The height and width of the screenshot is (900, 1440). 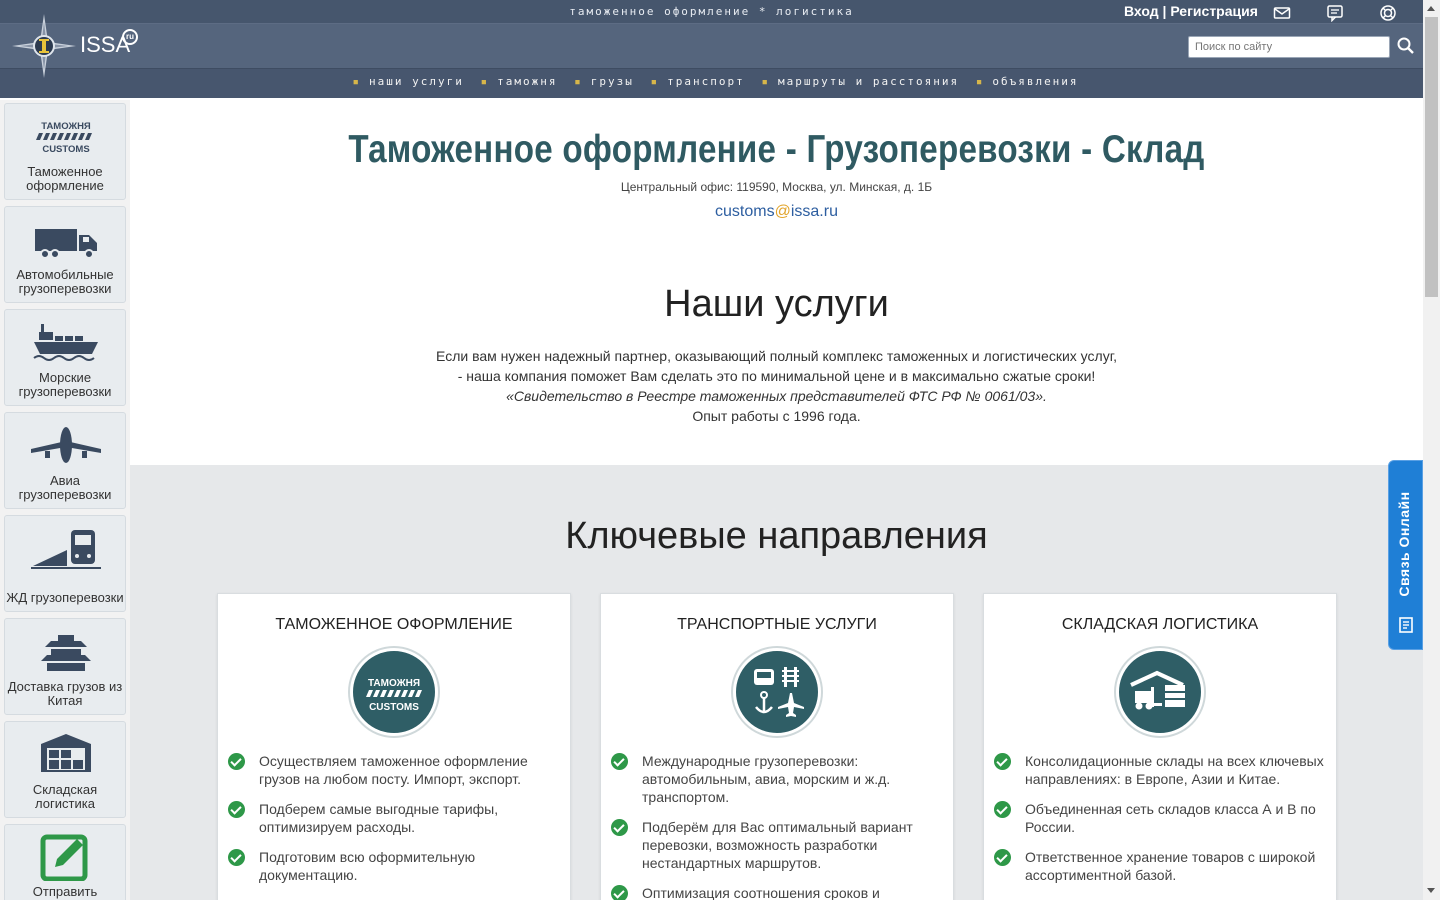 What do you see at coordinates (1431, 450) in the screenshot?
I see `page-scrollbar` at bounding box center [1431, 450].